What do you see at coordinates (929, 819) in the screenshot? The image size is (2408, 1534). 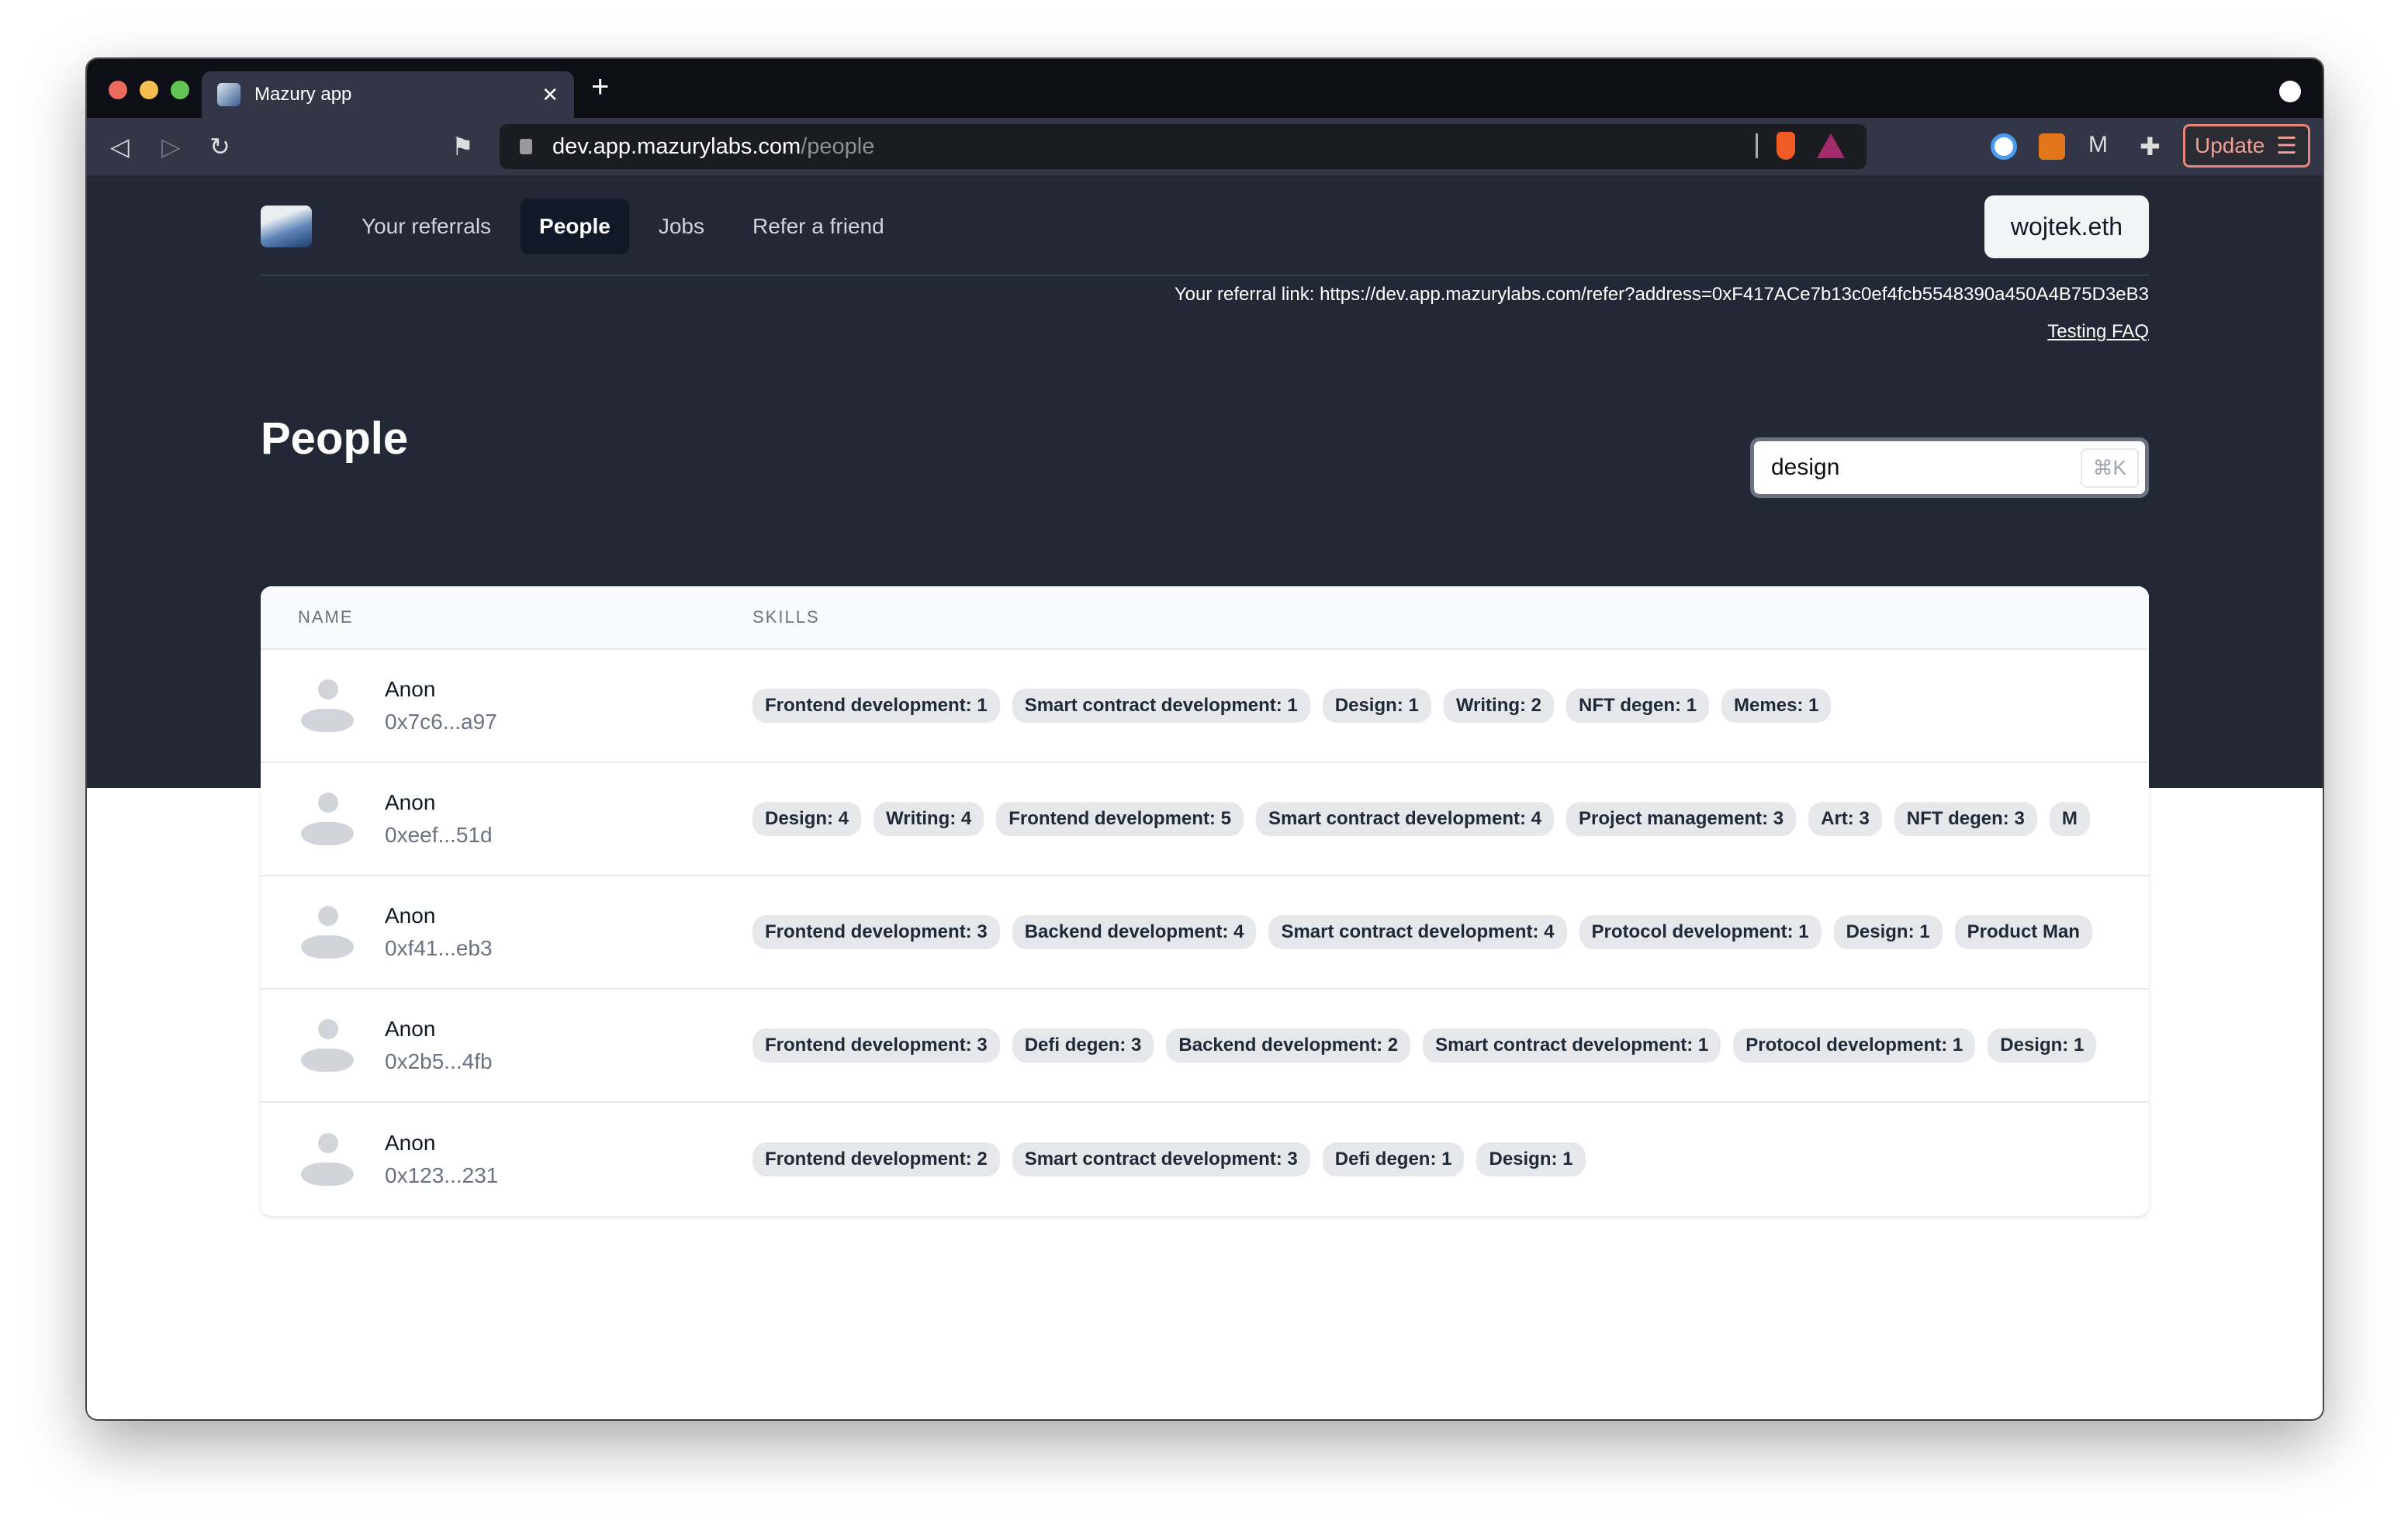 I see `skill-badge: Writing: 4` at bounding box center [929, 819].